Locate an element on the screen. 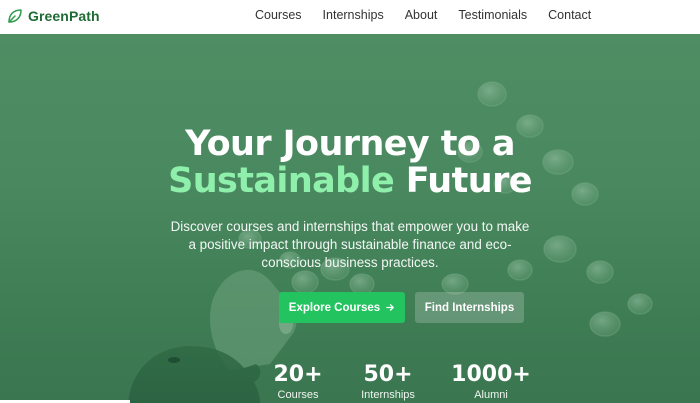 The width and height of the screenshot is (700, 403). stat-label: Courses is located at coordinates (298, 395).